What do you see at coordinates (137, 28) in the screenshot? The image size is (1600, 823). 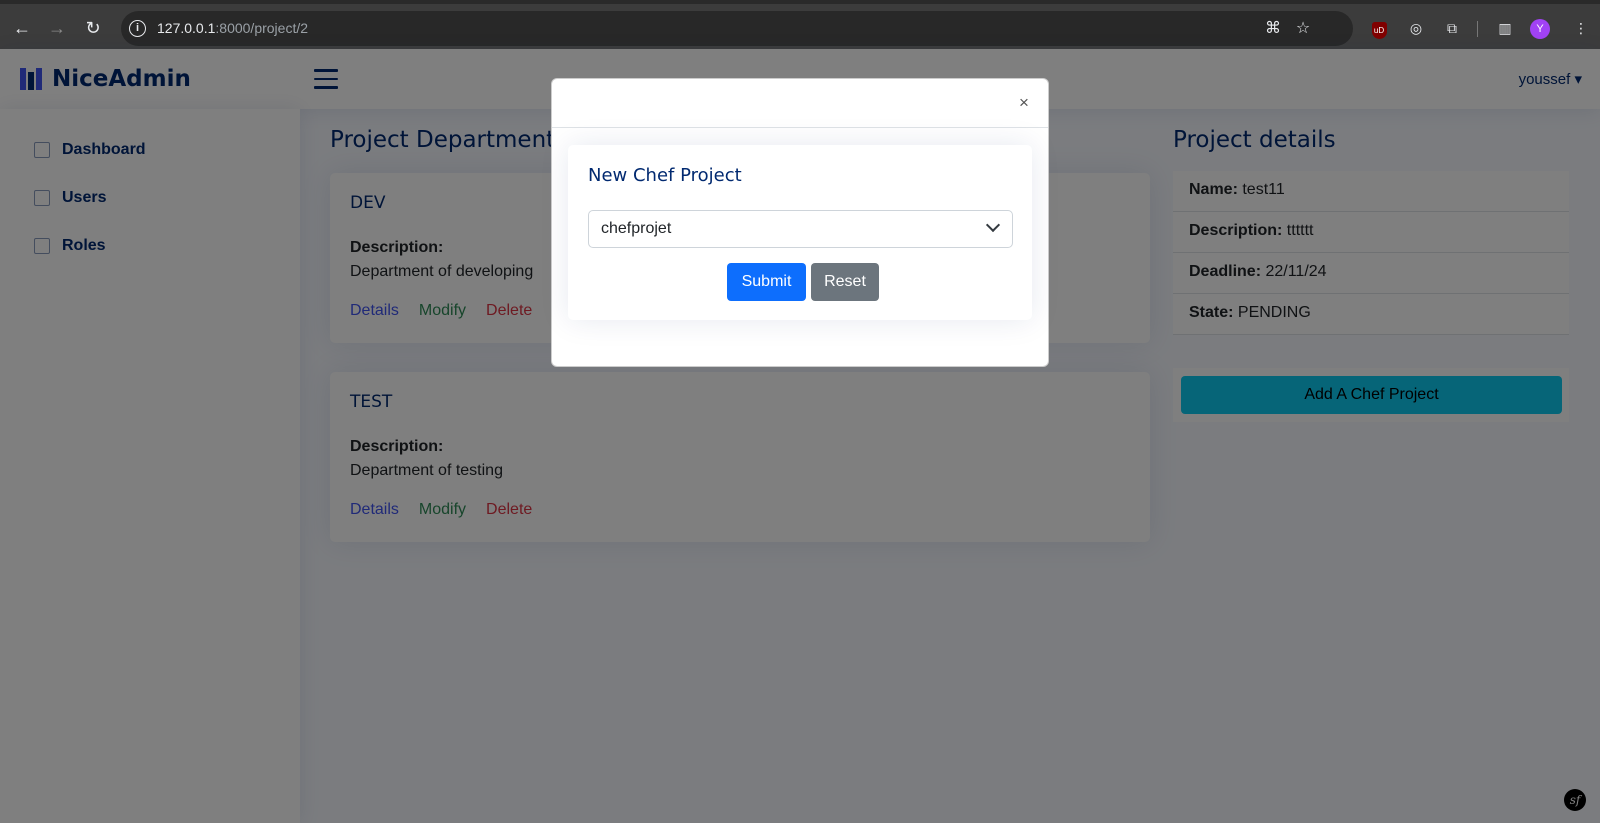 I see `site-info-icon: i` at bounding box center [137, 28].